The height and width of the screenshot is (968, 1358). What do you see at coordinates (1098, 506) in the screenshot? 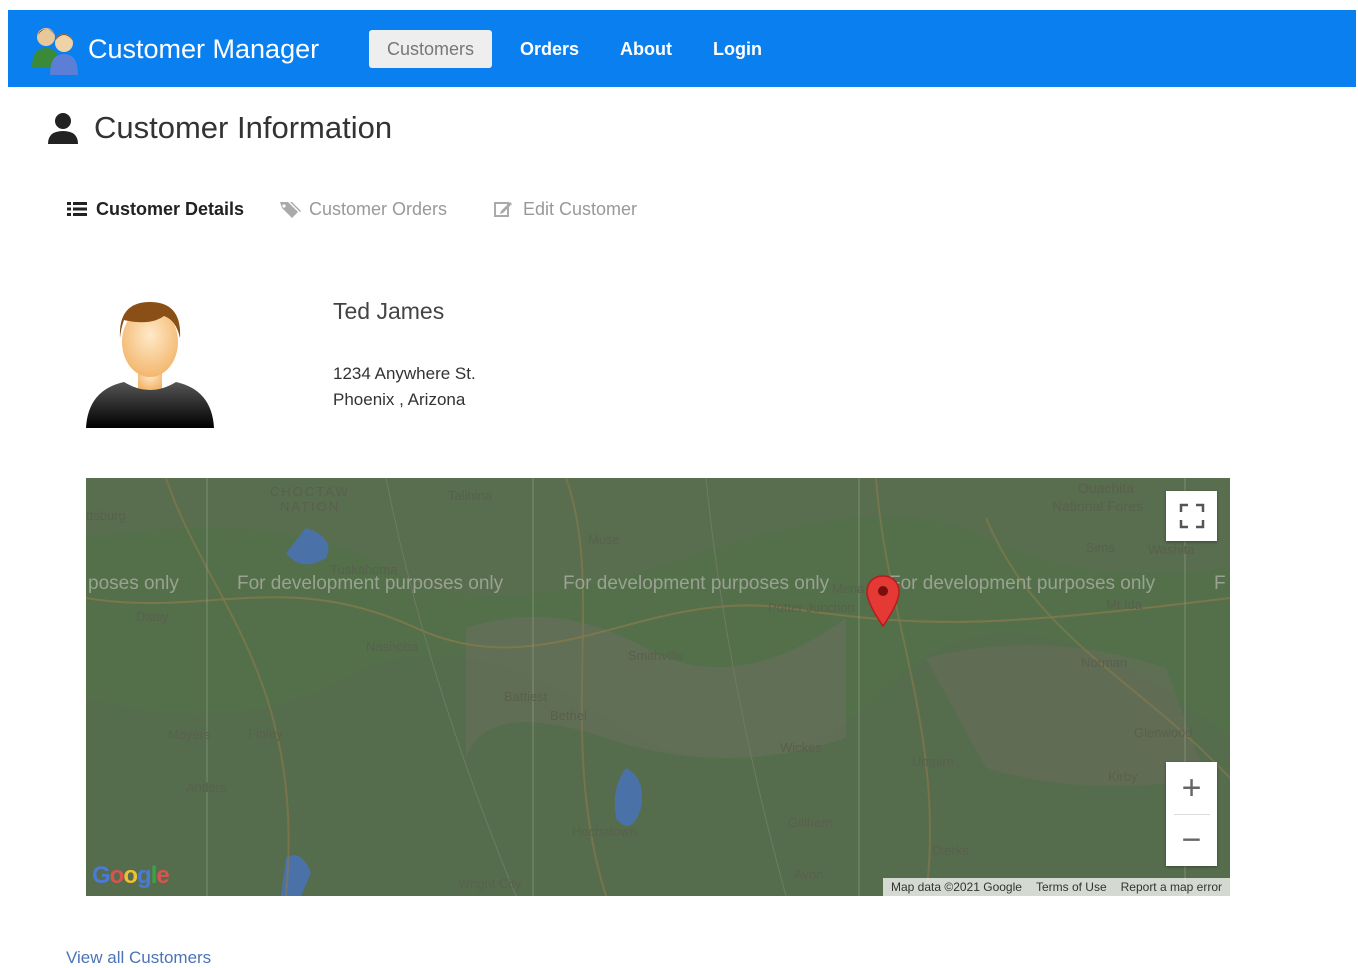
I see `map-place-label: National Fores` at bounding box center [1098, 506].